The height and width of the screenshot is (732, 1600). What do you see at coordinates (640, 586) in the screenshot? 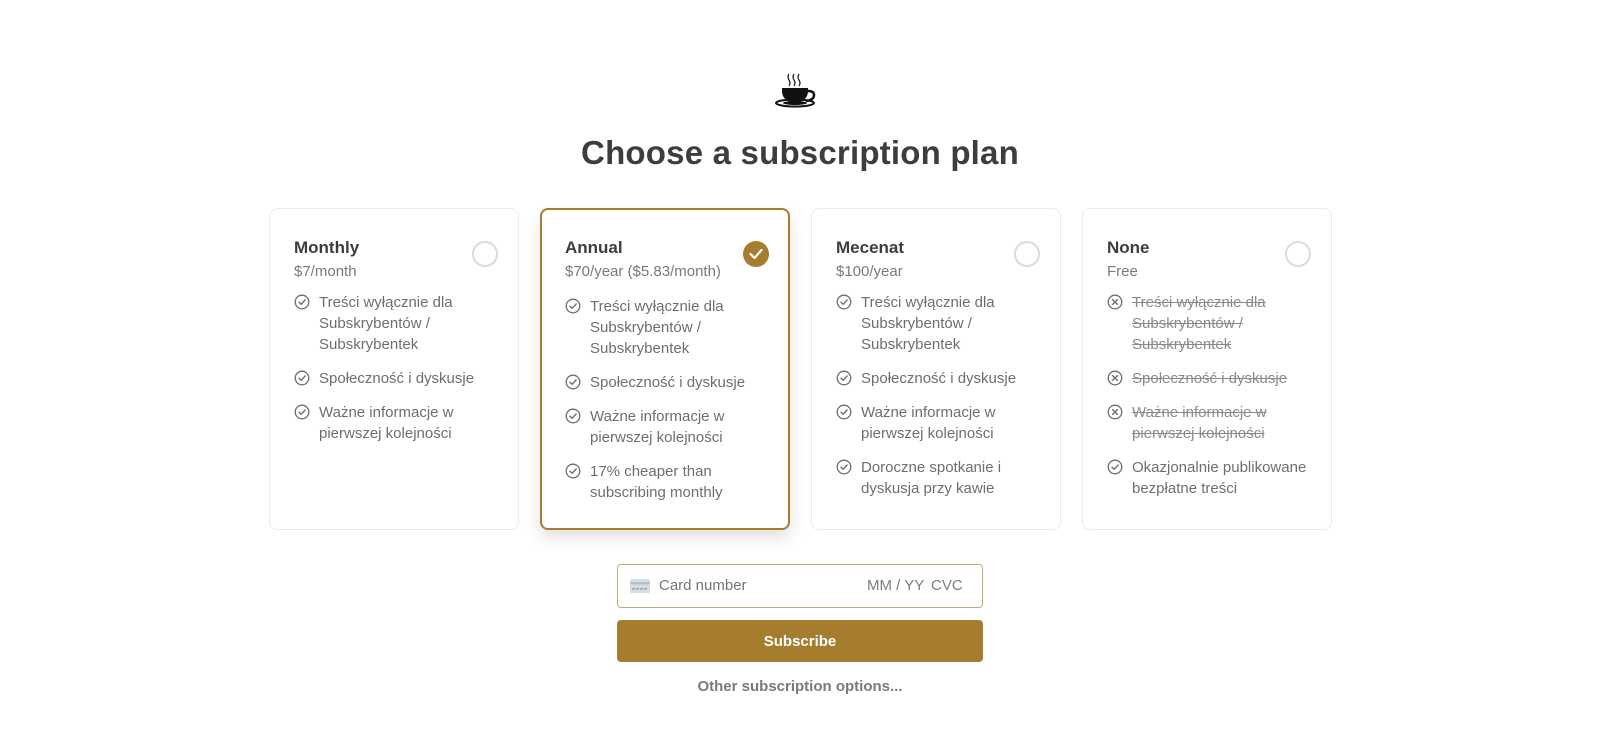
I see `credit-card-icon` at bounding box center [640, 586].